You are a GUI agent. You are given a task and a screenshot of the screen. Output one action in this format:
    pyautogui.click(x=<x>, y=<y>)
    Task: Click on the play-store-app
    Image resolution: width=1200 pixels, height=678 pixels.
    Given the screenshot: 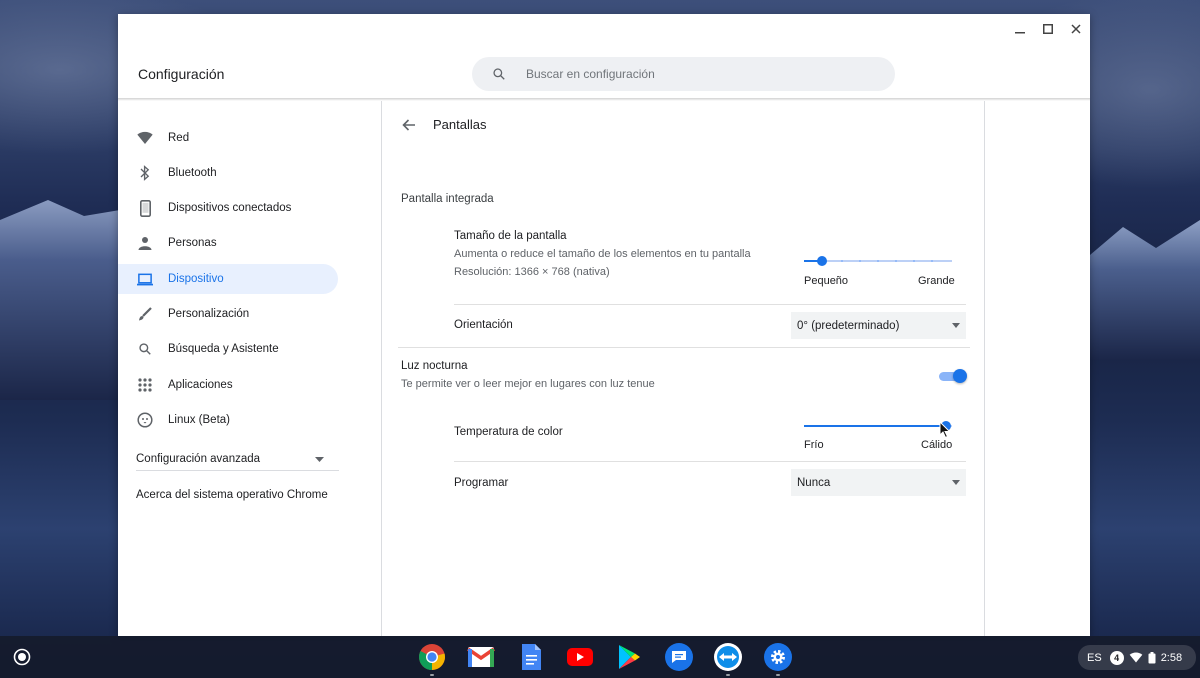 What is the action you would take?
    pyautogui.click(x=629, y=657)
    